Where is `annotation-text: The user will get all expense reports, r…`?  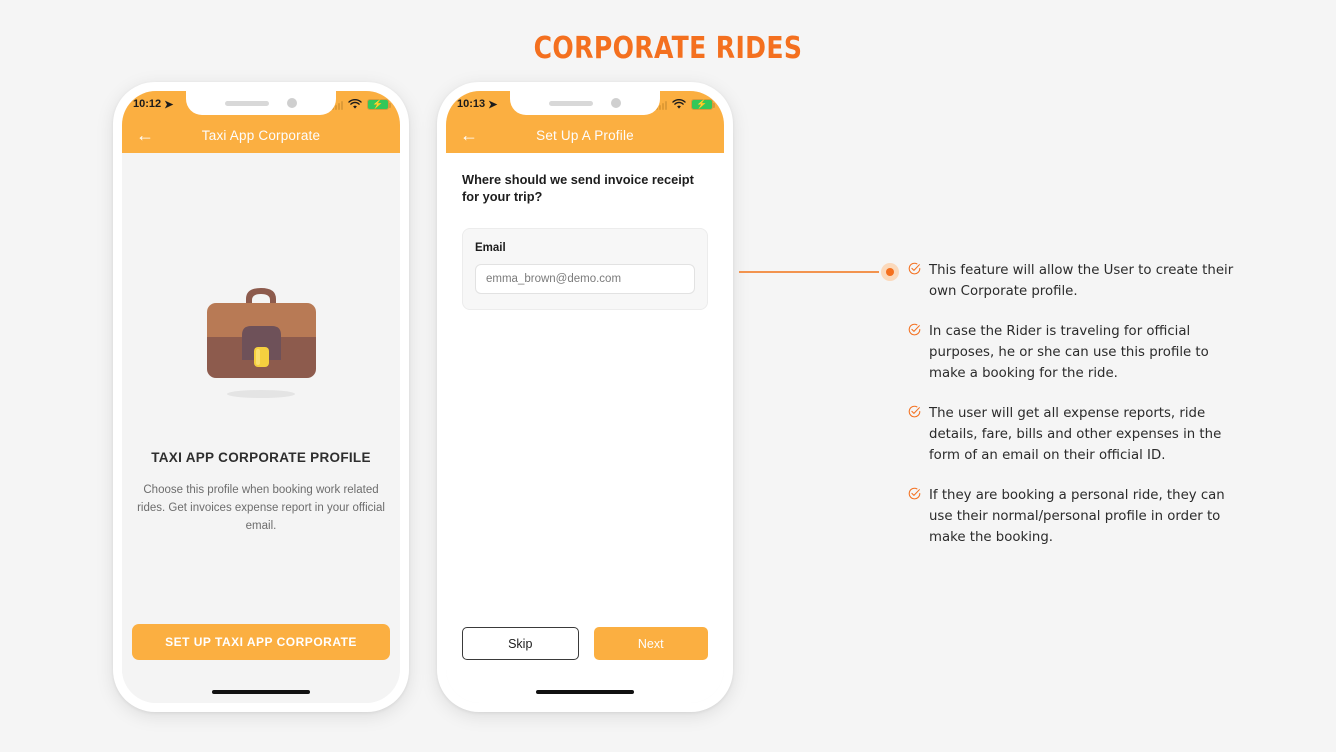 annotation-text: The user will get all expense reports, r… is located at coordinates (1075, 434).